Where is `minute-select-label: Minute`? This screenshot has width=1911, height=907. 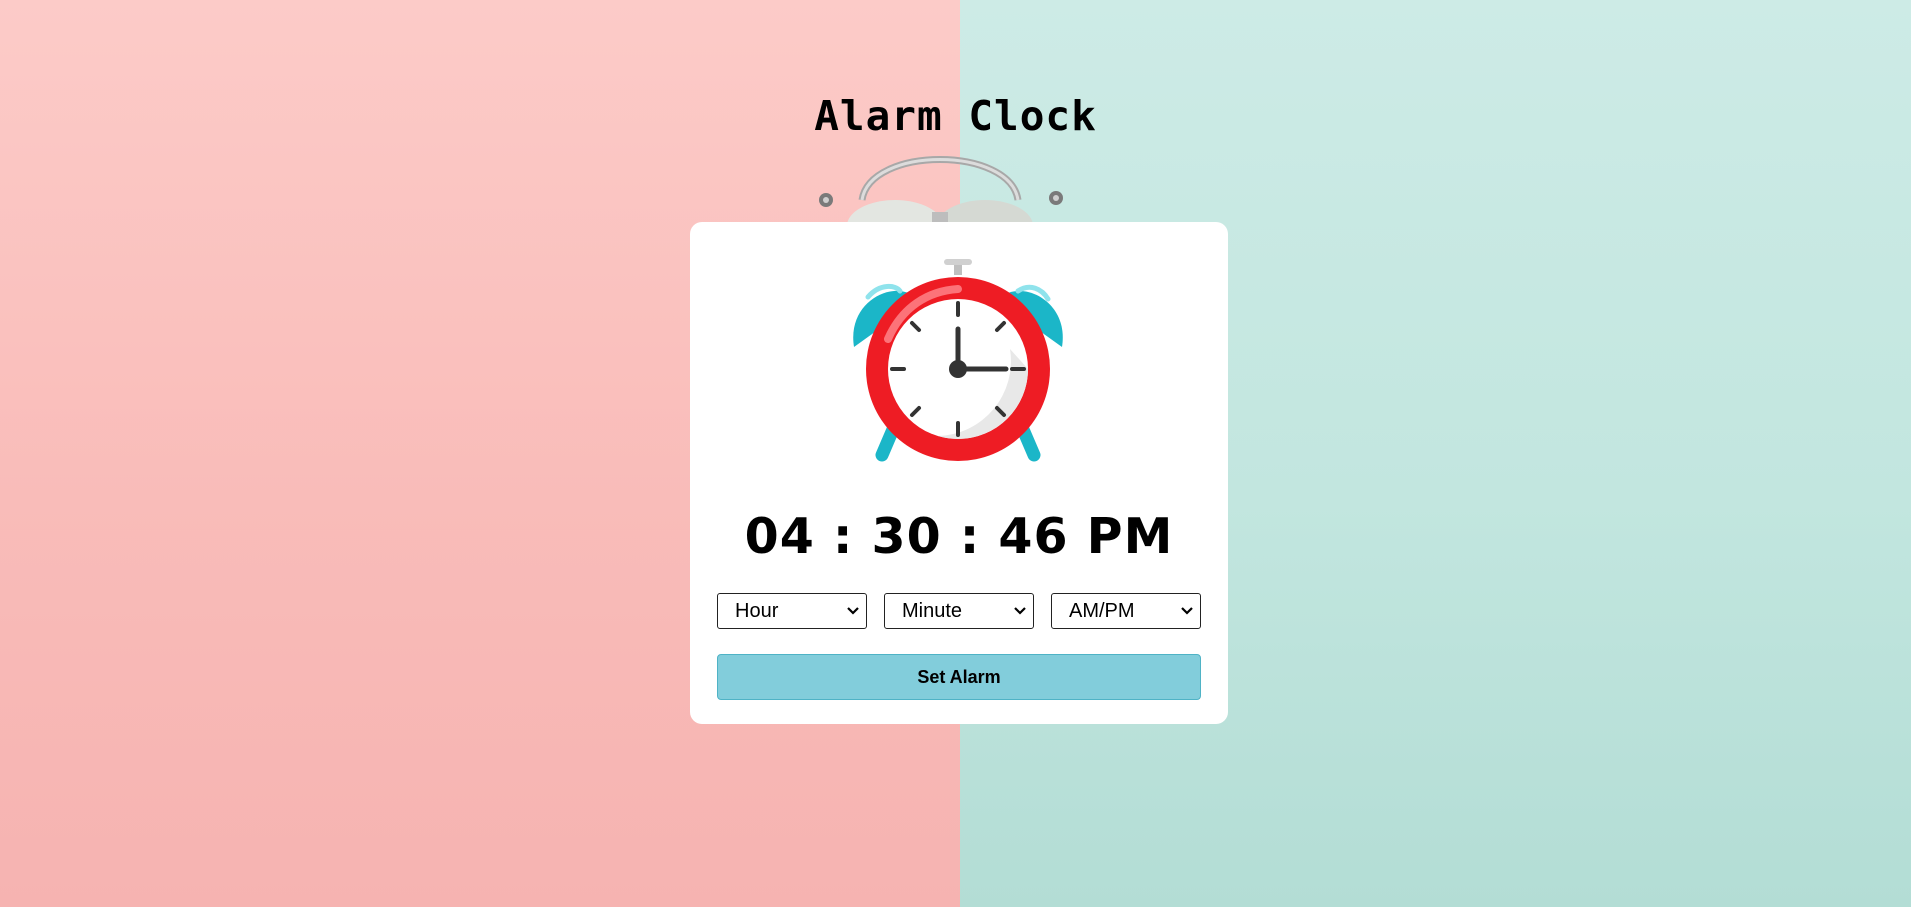
minute-select-label: Minute is located at coordinates (932, 611).